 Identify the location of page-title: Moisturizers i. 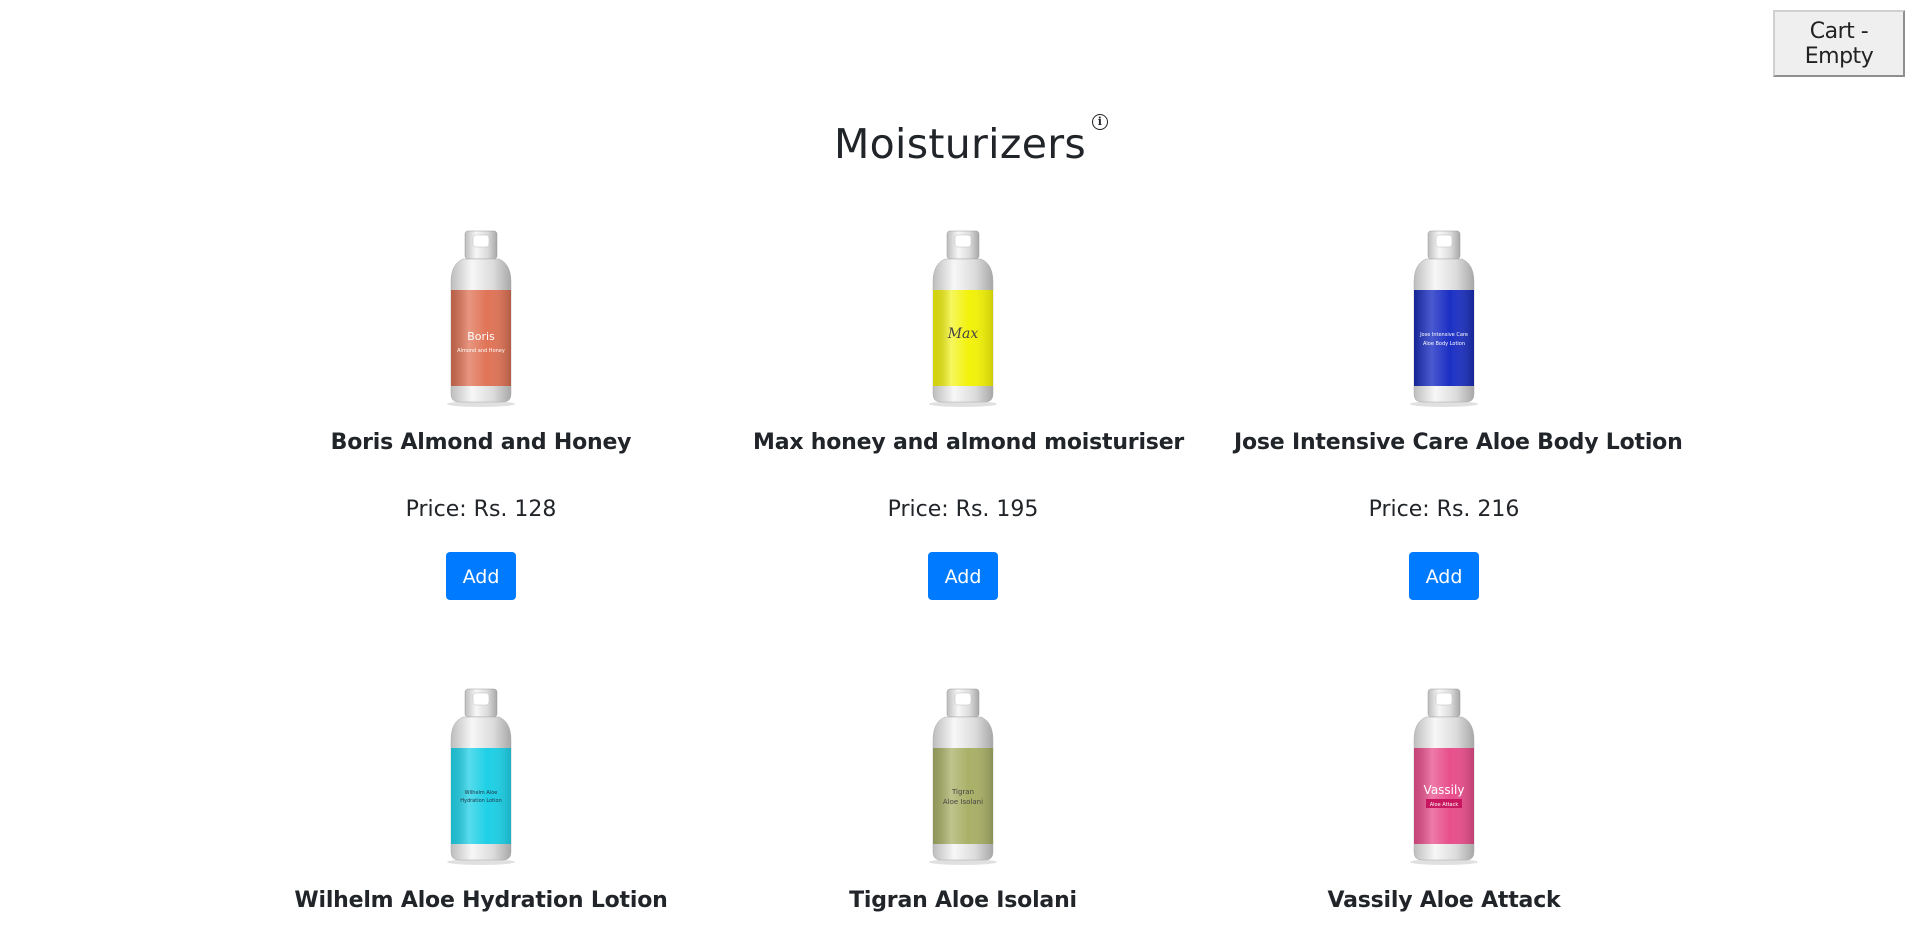
(971, 141).